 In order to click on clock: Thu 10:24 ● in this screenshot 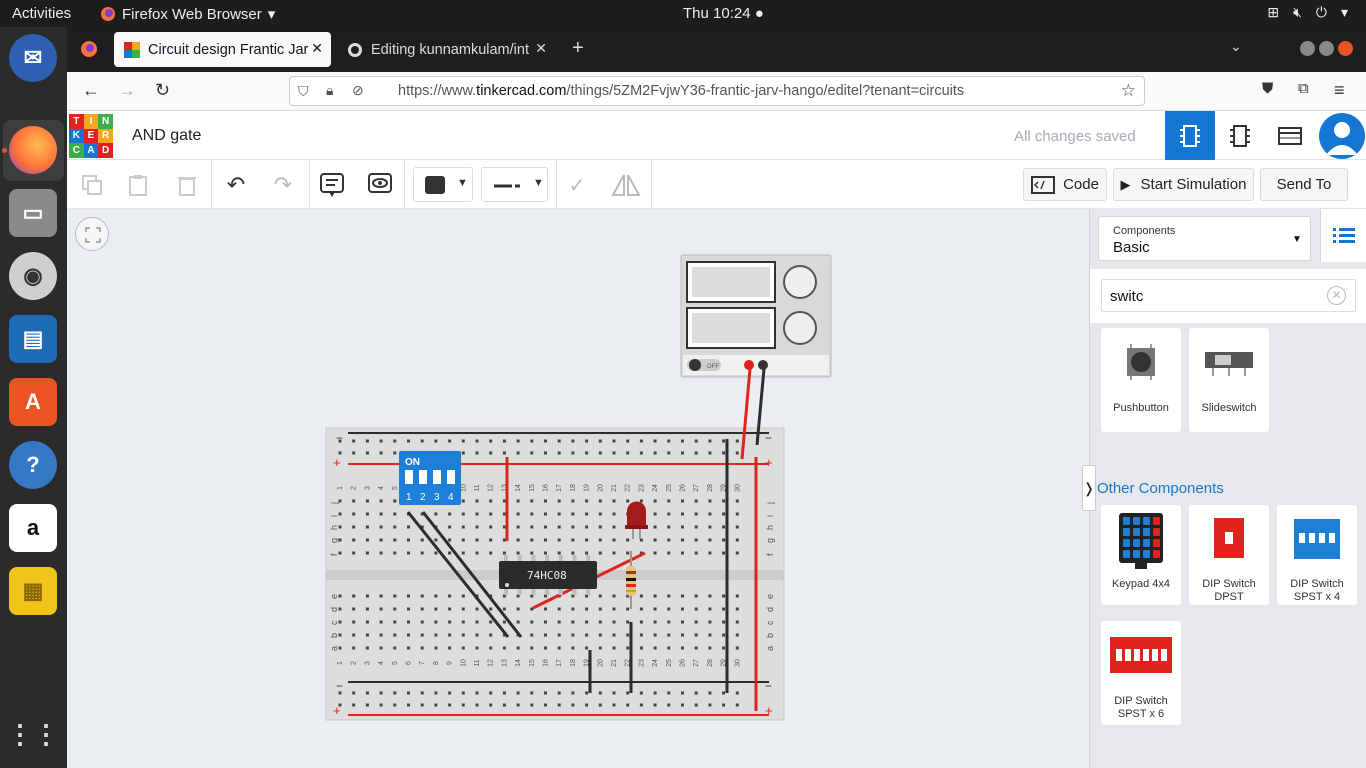, I will do `click(723, 13)`.